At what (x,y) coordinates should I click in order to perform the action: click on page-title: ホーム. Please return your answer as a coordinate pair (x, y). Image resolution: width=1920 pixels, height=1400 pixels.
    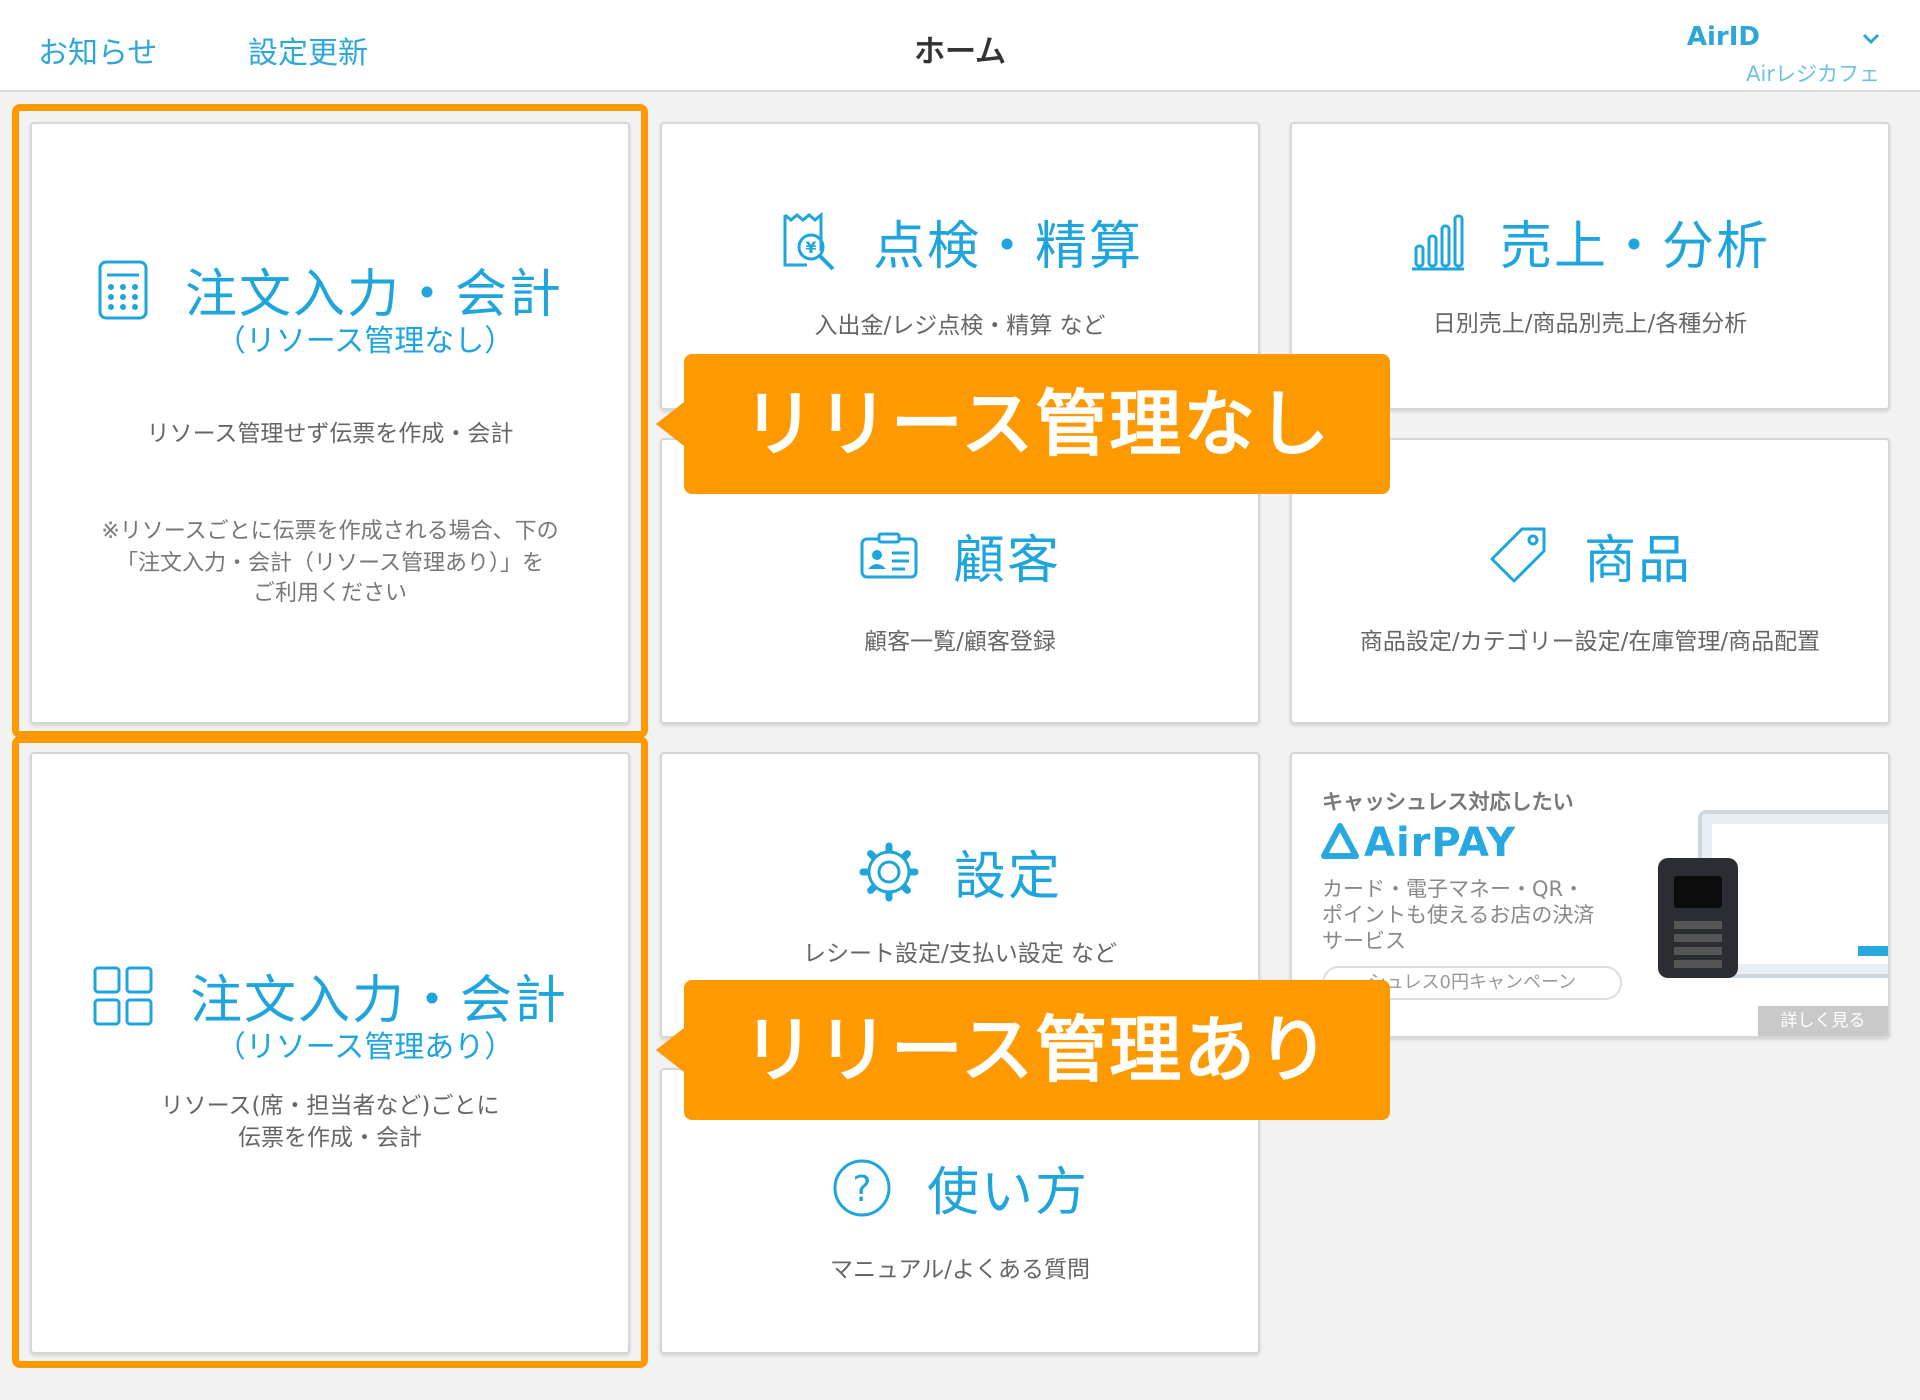
    Looking at the image, I should click on (960, 52).